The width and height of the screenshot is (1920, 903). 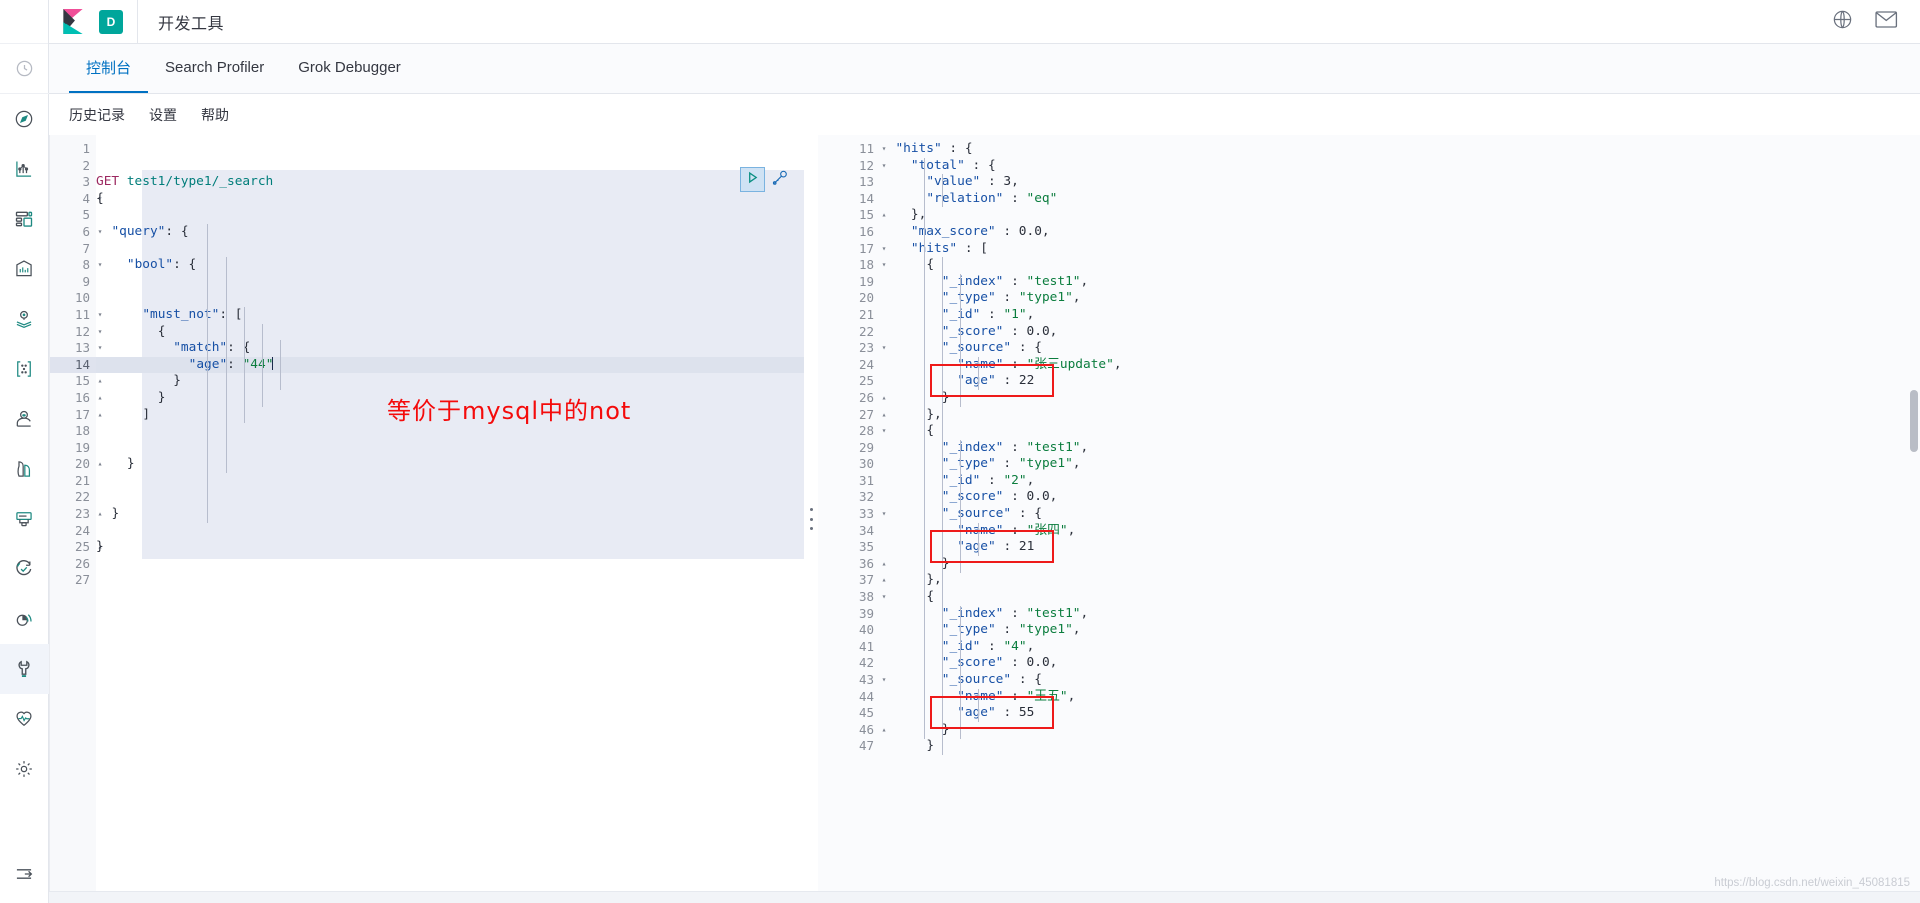 I want to click on news-mail-button, so click(x=1886, y=22).